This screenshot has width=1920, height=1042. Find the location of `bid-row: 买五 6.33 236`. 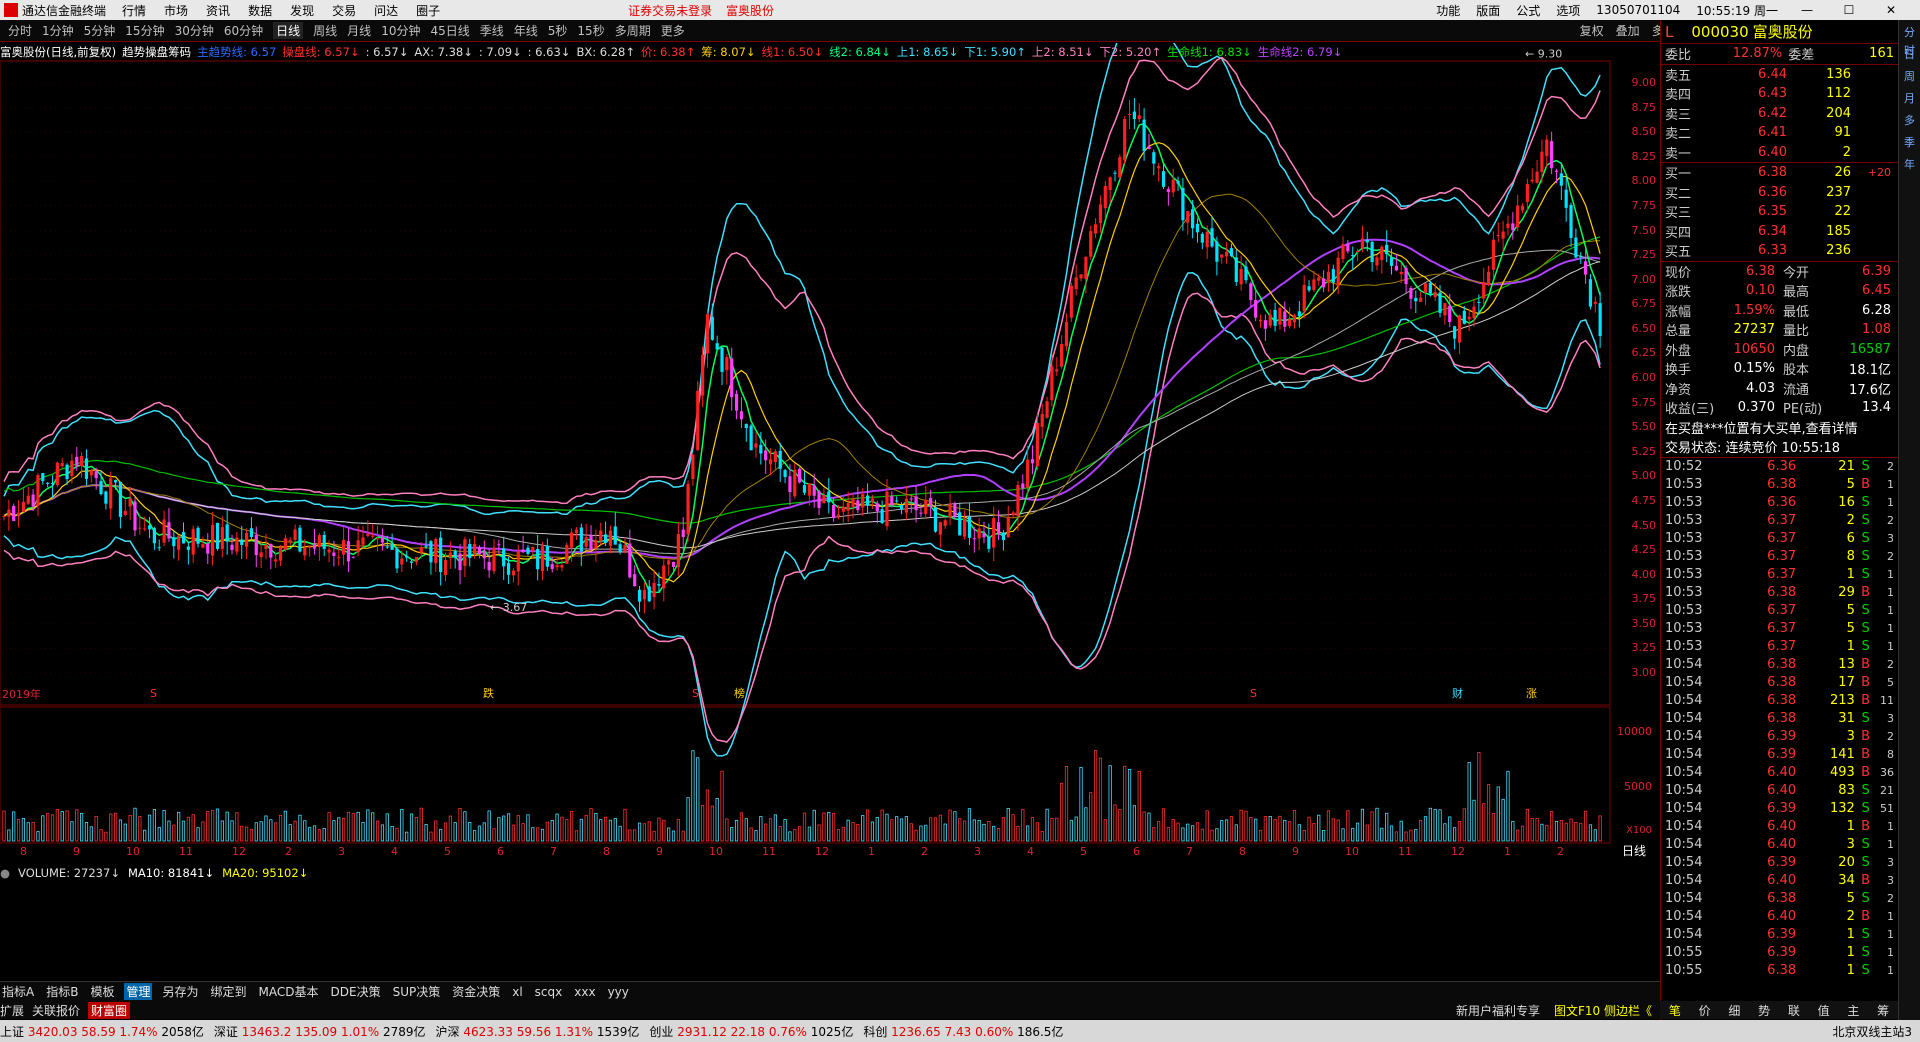

bid-row: 买五 6.33 236 is located at coordinates (1779, 251).